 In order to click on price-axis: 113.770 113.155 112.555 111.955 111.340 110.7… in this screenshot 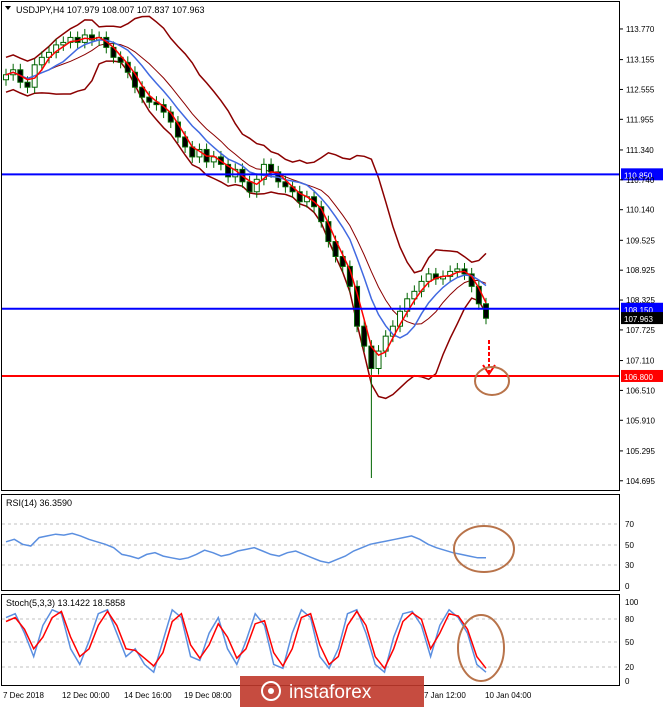, I will do `click(637, 255)`.